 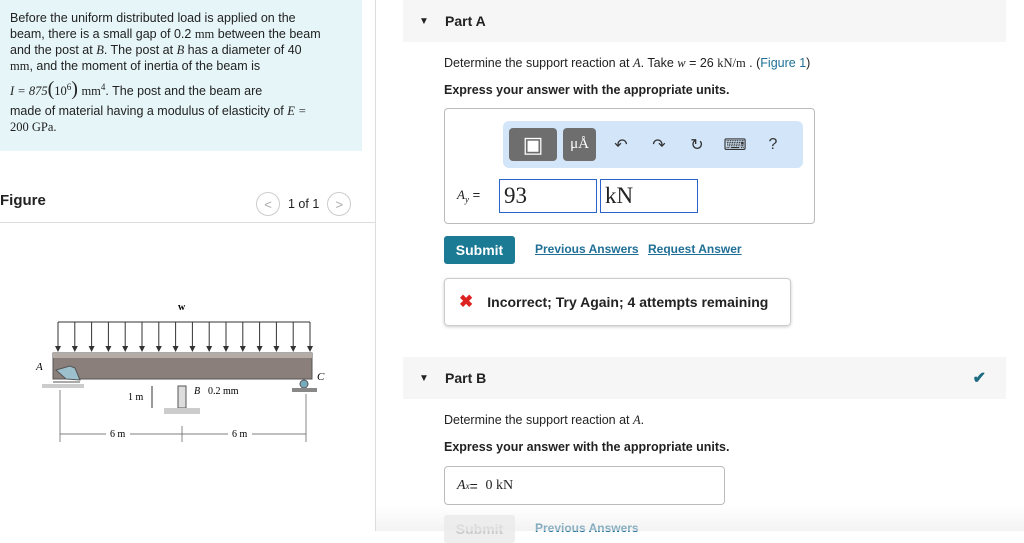 I want to click on question-text: . (, so click(x=753, y=63).